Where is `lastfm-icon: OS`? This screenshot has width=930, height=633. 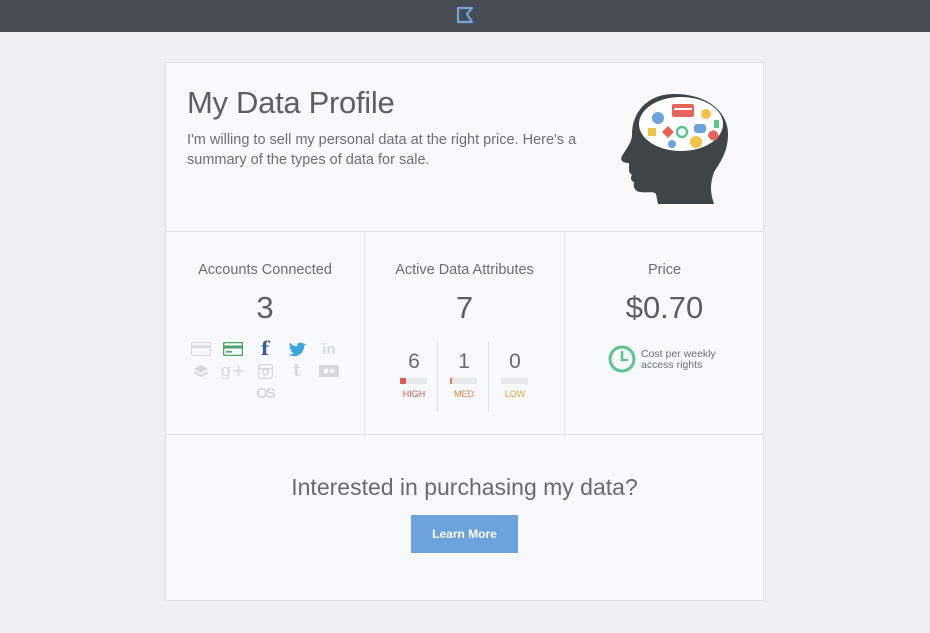
lastfm-icon: OS is located at coordinates (265, 393).